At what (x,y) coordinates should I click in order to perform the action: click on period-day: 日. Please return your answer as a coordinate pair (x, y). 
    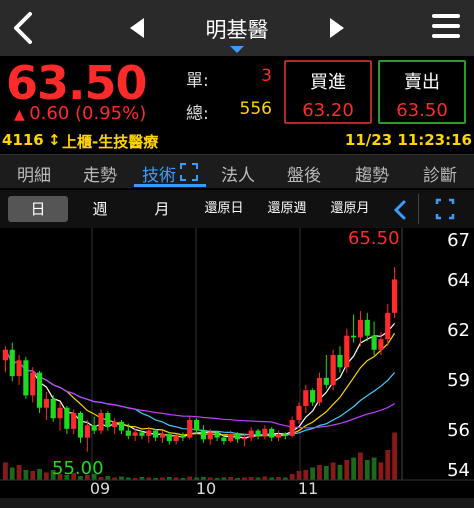
    Looking at the image, I should click on (38, 209).